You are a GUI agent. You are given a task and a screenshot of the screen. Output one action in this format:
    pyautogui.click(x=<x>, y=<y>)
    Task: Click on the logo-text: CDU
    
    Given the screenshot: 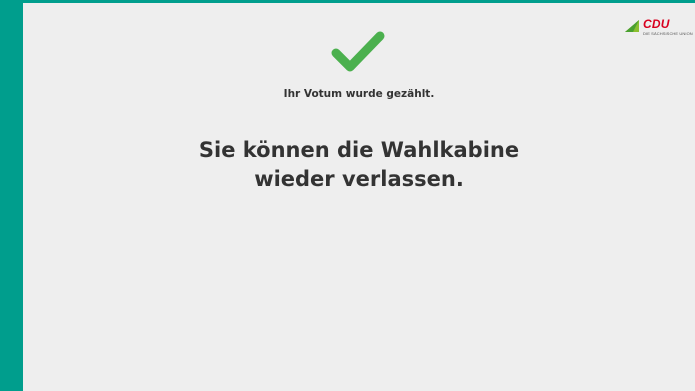 What is the action you would take?
    pyautogui.click(x=656, y=24)
    